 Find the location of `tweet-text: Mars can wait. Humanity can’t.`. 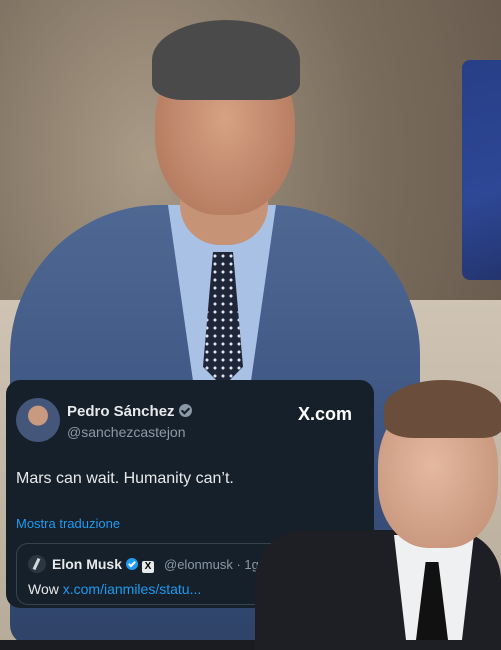

tweet-text: Mars can wait. Humanity can’t. is located at coordinates (125, 478).